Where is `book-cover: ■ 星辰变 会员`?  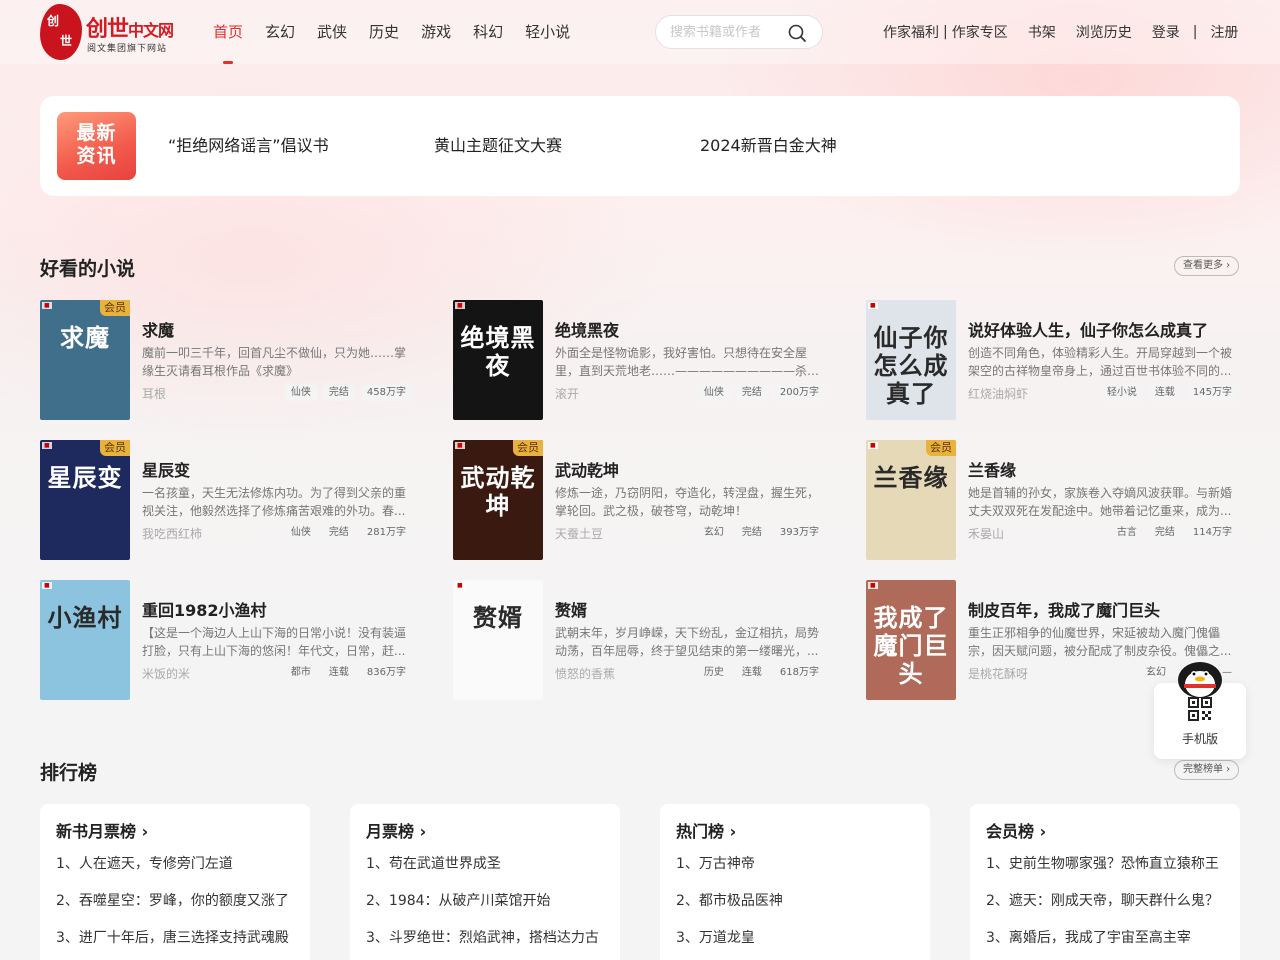
book-cover: ■ 星辰变 会员 is located at coordinates (85, 500).